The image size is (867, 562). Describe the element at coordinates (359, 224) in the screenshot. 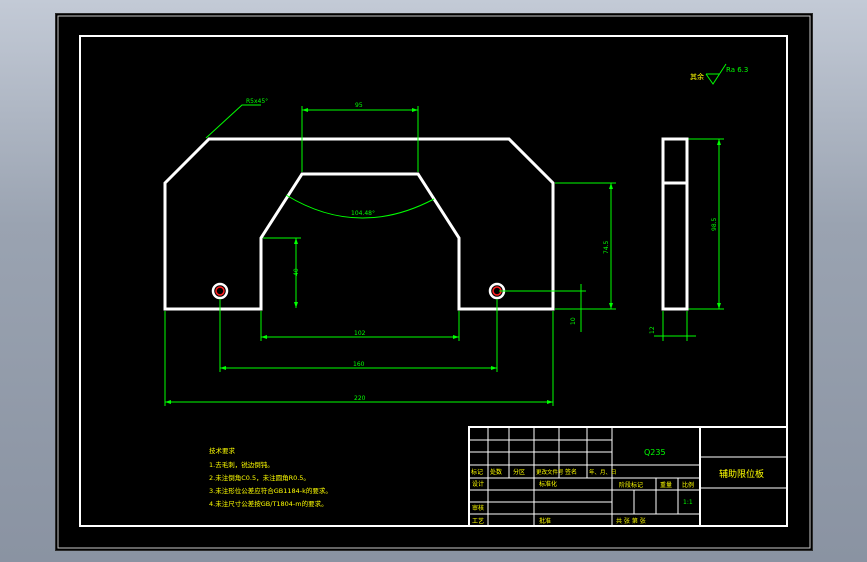

I see `front-view` at that location.